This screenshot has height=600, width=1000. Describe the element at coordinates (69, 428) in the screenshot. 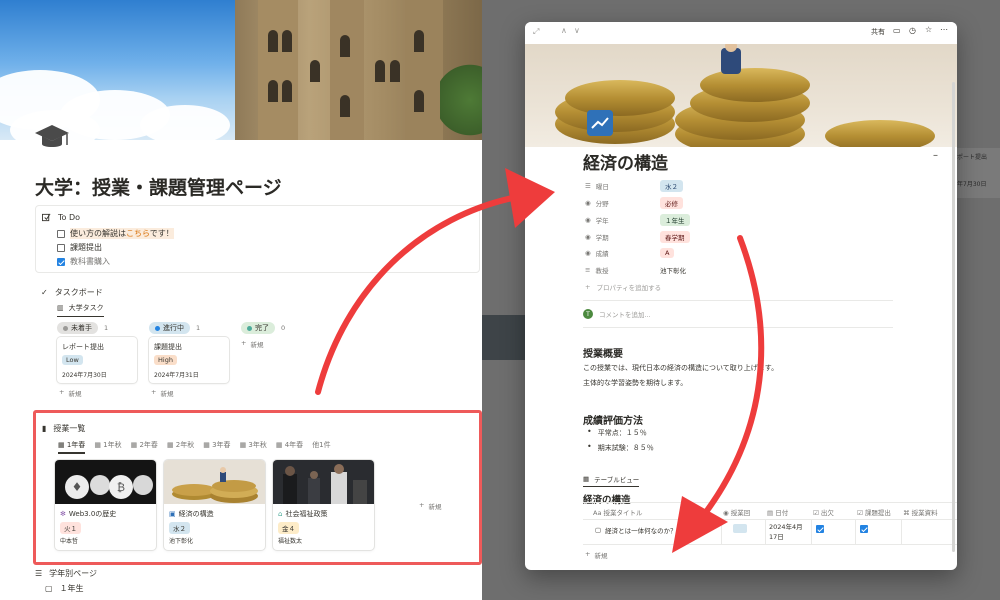

I see `course-list-heading-label: 授業一覧` at that location.